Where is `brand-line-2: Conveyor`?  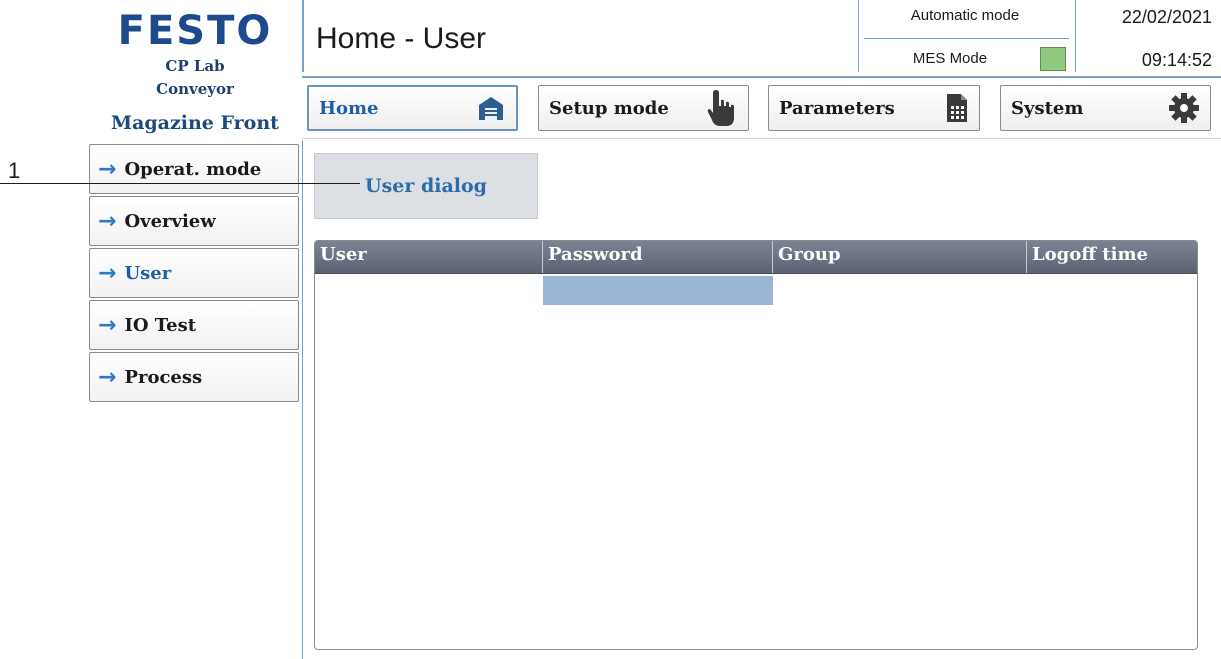 brand-line-2: Conveyor is located at coordinates (195, 89).